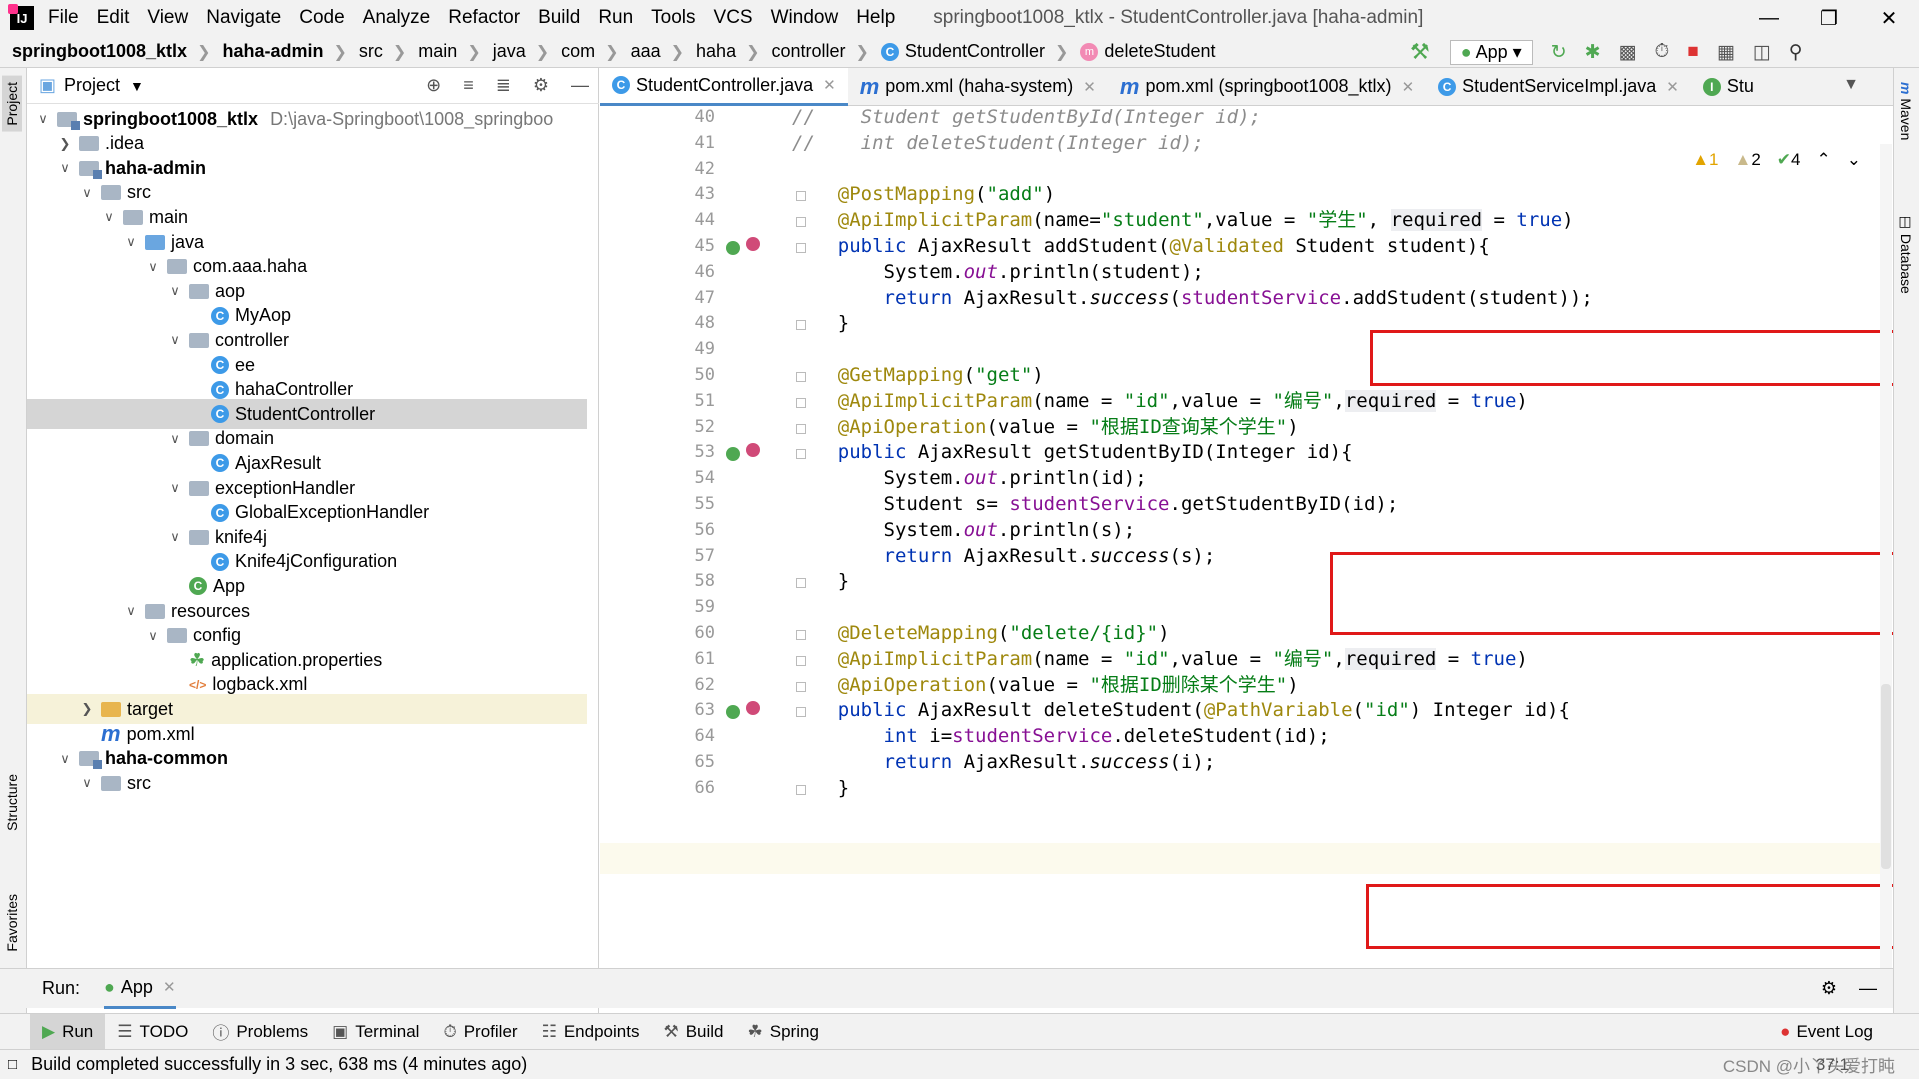 This screenshot has height=1079, width=1919. What do you see at coordinates (1728, 87) in the screenshot?
I see `editor-tab: I Stu` at bounding box center [1728, 87].